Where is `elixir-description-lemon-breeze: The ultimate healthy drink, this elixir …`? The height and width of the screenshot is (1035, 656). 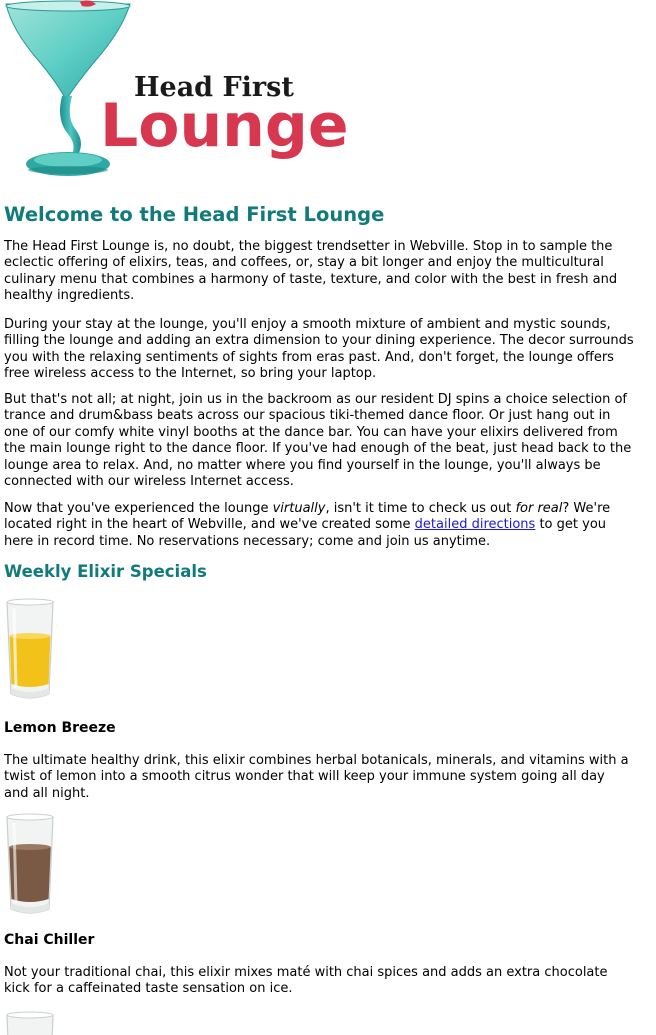 elixir-description-lemon-breeze: The ultimate healthy drink, this elixir … is located at coordinates (316, 777).